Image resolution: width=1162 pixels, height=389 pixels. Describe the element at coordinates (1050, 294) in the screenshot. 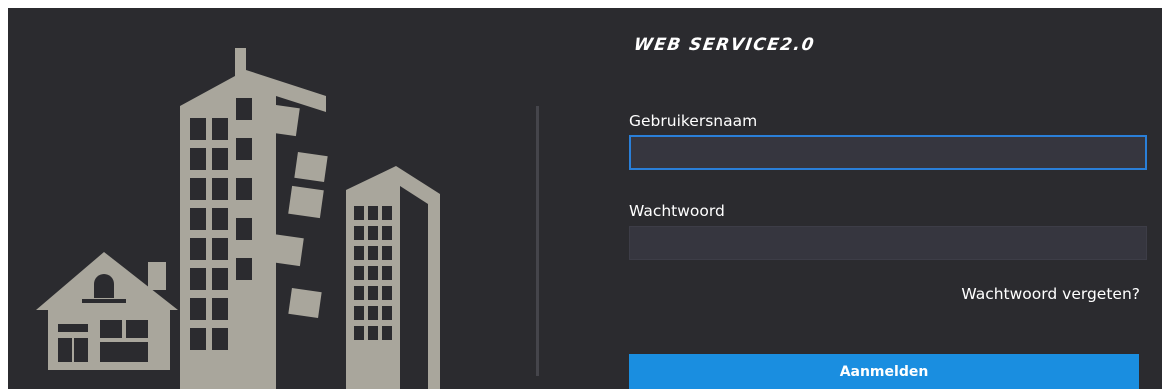

I see `forgot-password-link: Wachtwoord vergeten?` at that location.